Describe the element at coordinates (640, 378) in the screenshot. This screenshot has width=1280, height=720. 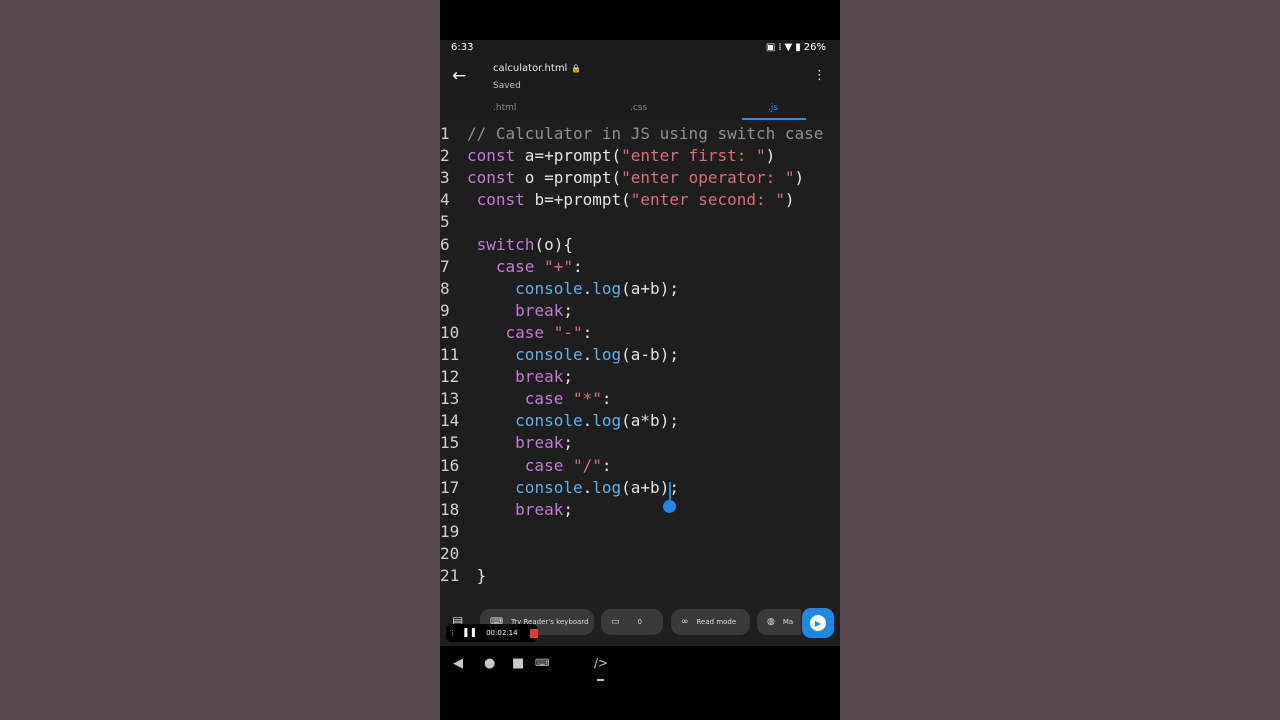
I see `code-line: 12 break;` at that location.